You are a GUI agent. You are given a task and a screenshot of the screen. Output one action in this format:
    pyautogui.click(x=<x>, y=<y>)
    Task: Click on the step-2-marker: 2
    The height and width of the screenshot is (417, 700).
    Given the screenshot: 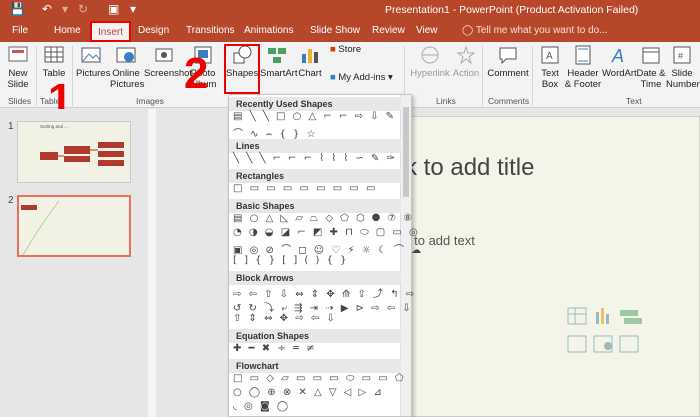 What is the action you would take?
    pyautogui.click(x=196, y=73)
    